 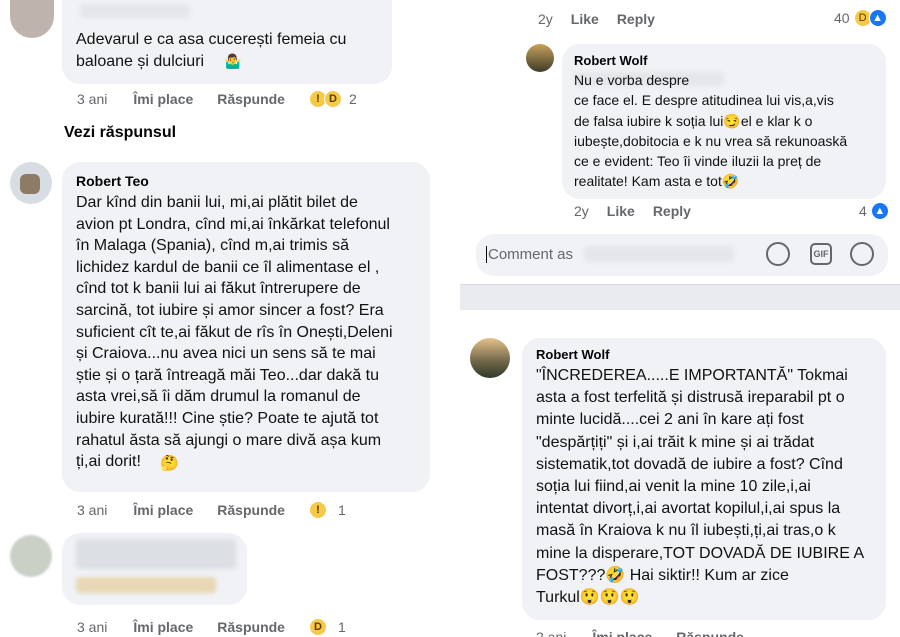 I want to click on smirk-emoji: 😏, so click(x=732, y=120).